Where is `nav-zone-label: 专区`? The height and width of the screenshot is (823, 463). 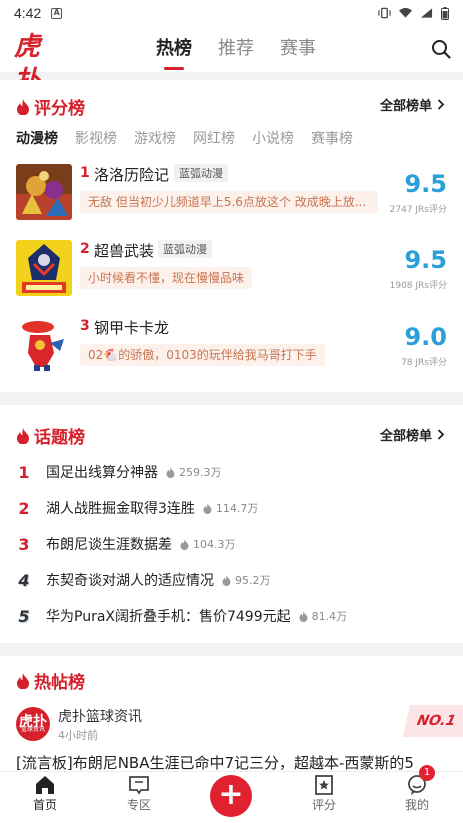 nav-zone-label: 专区 is located at coordinates (138, 805).